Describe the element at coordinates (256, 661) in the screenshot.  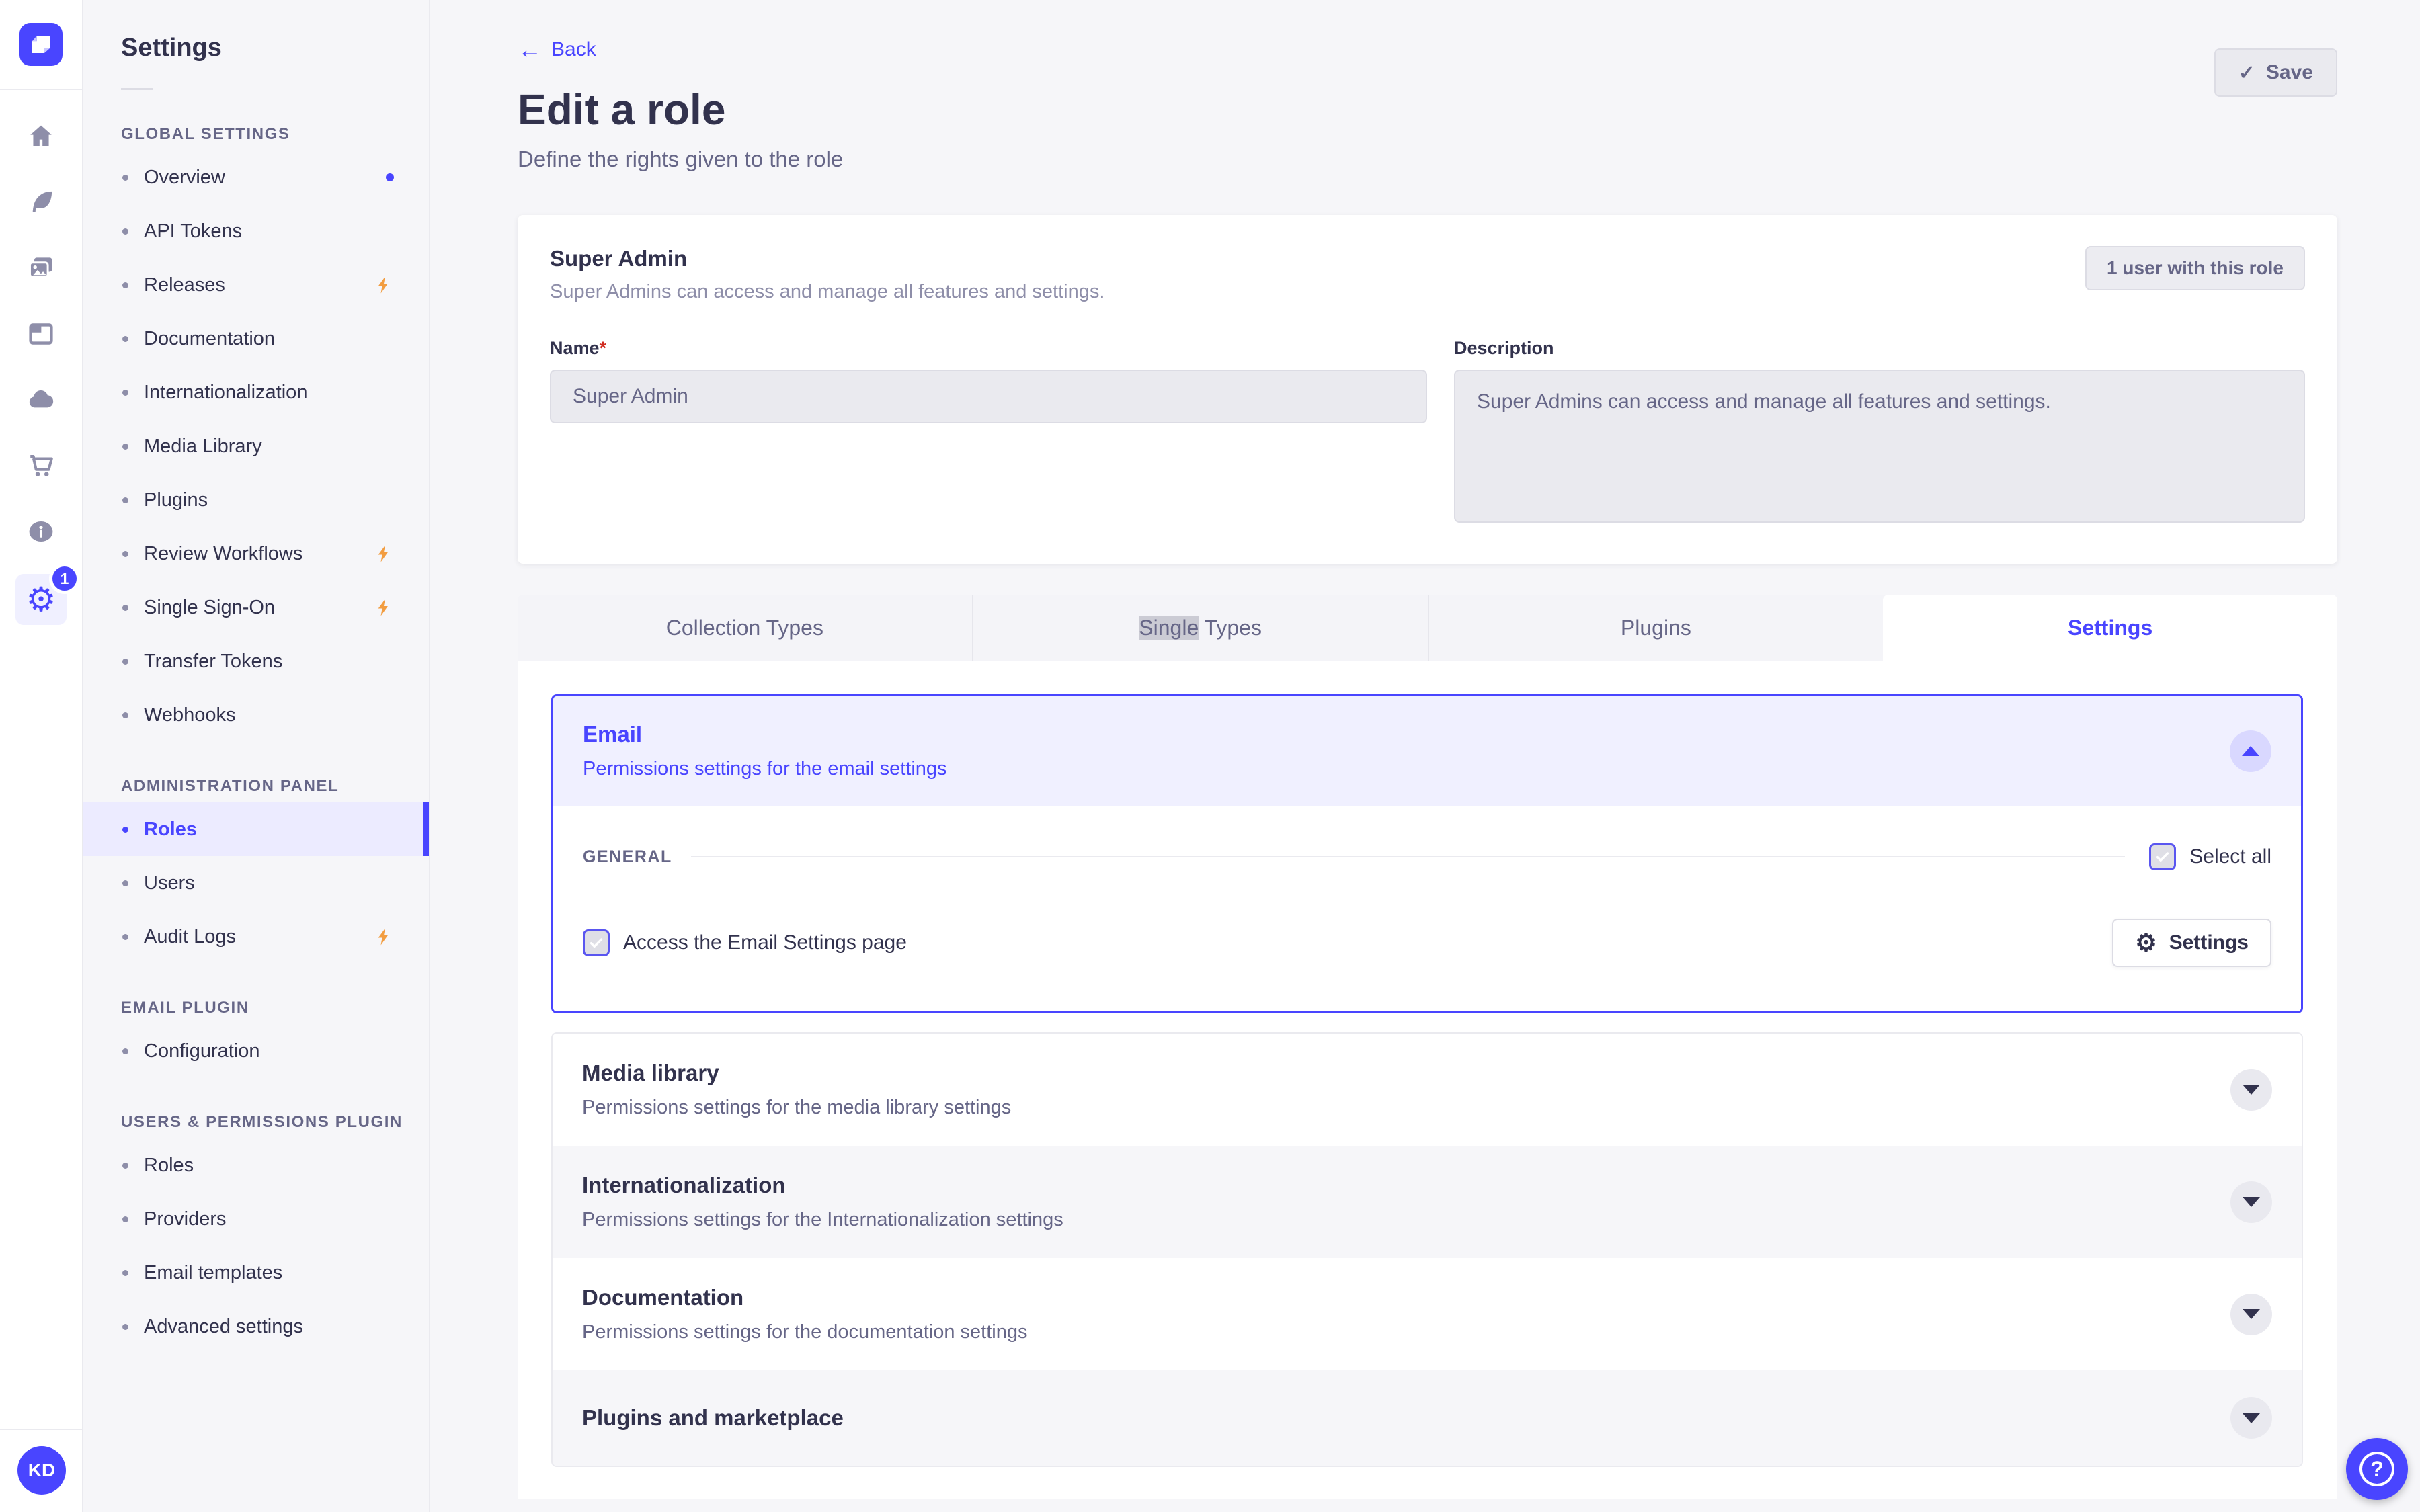
I see `sidebar-item-transfer-tokens: Transfer Tokens` at that location.